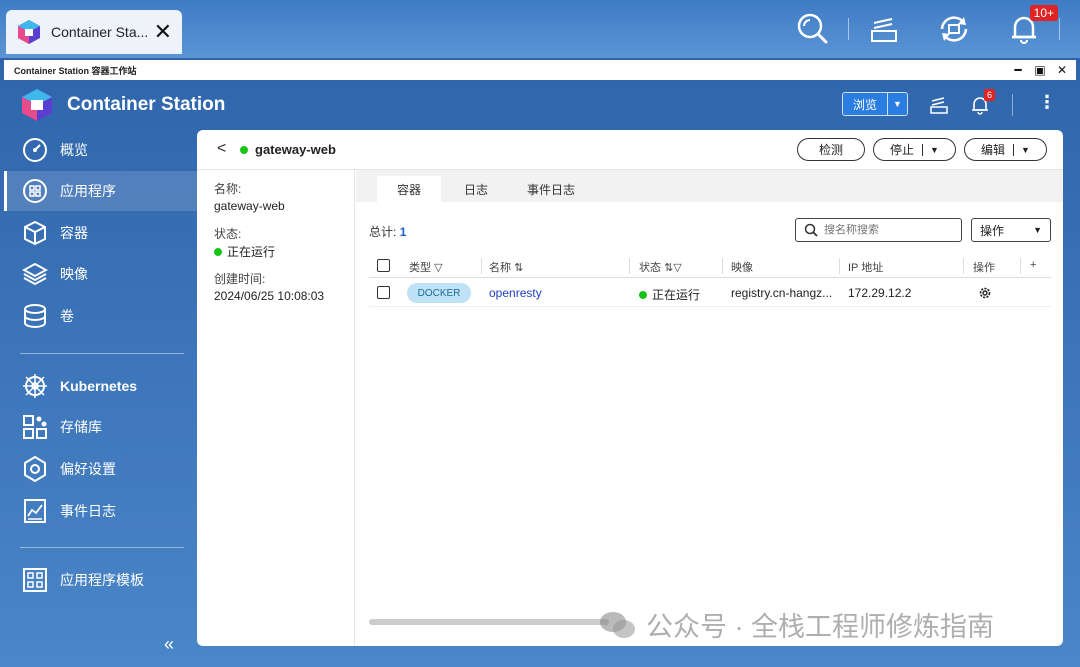 Image resolution: width=1080 pixels, height=667 pixels. What do you see at coordinates (383, 292) in the screenshot?
I see `row-checkbox` at bounding box center [383, 292].